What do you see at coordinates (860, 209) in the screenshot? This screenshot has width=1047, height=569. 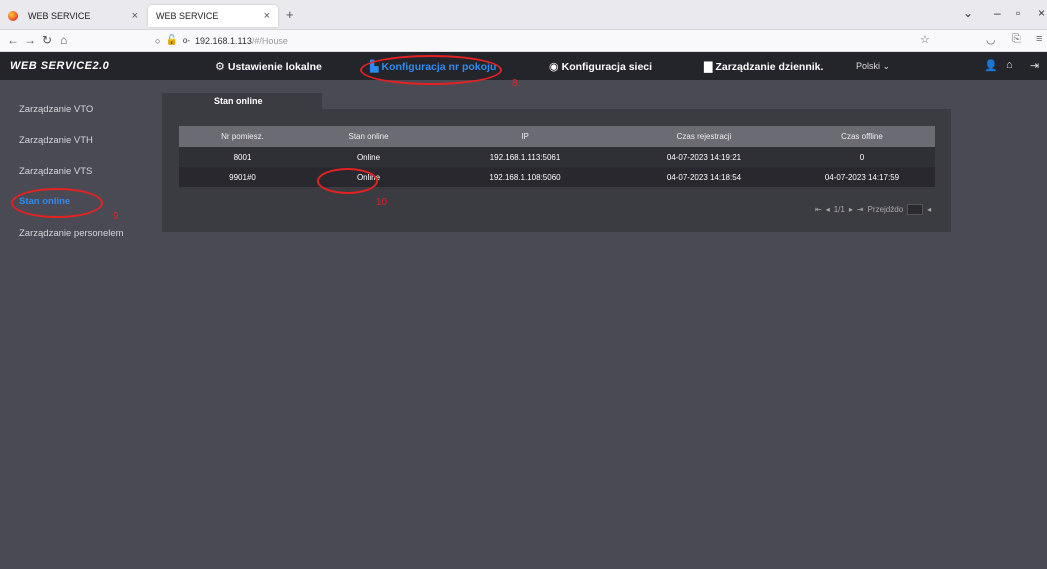 I see `last-page-icon: ⇥` at bounding box center [860, 209].